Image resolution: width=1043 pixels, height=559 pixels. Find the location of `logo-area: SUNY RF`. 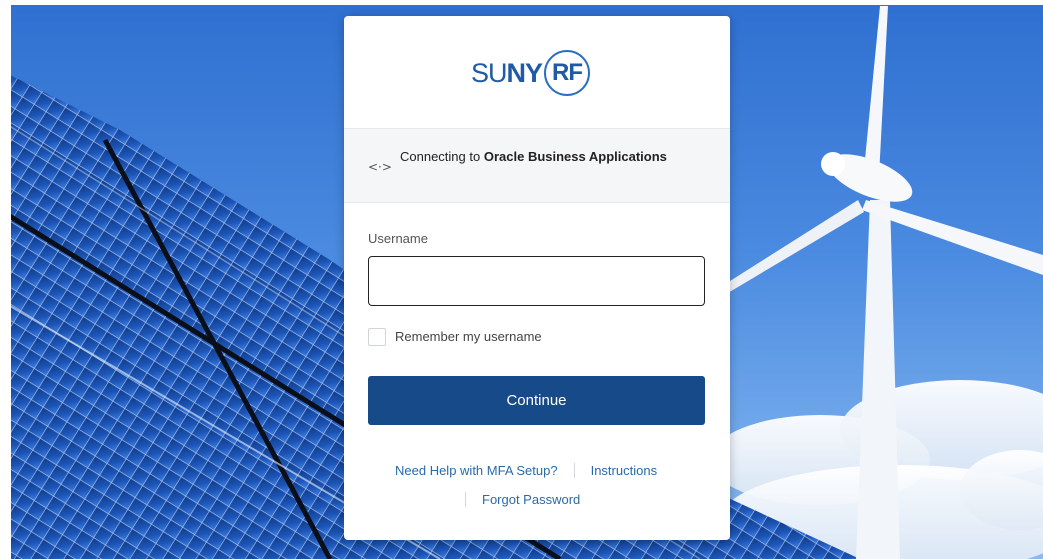

logo-area: SUNY RF is located at coordinates (537, 72).